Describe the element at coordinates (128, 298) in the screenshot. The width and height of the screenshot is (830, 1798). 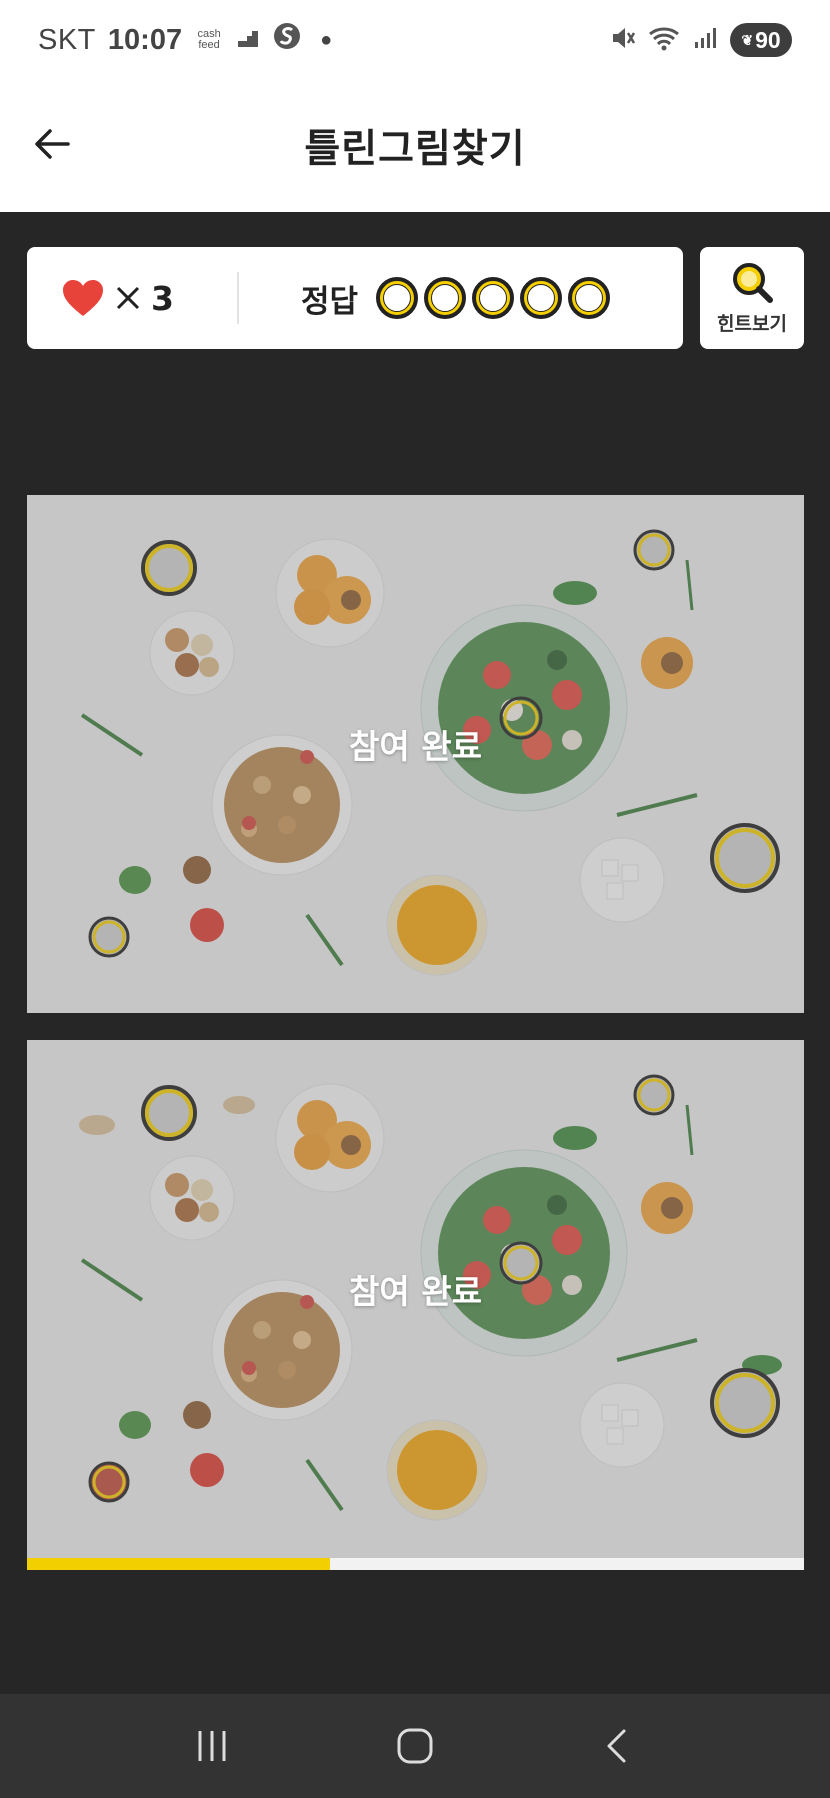
I see `multiply-icon` at that location.